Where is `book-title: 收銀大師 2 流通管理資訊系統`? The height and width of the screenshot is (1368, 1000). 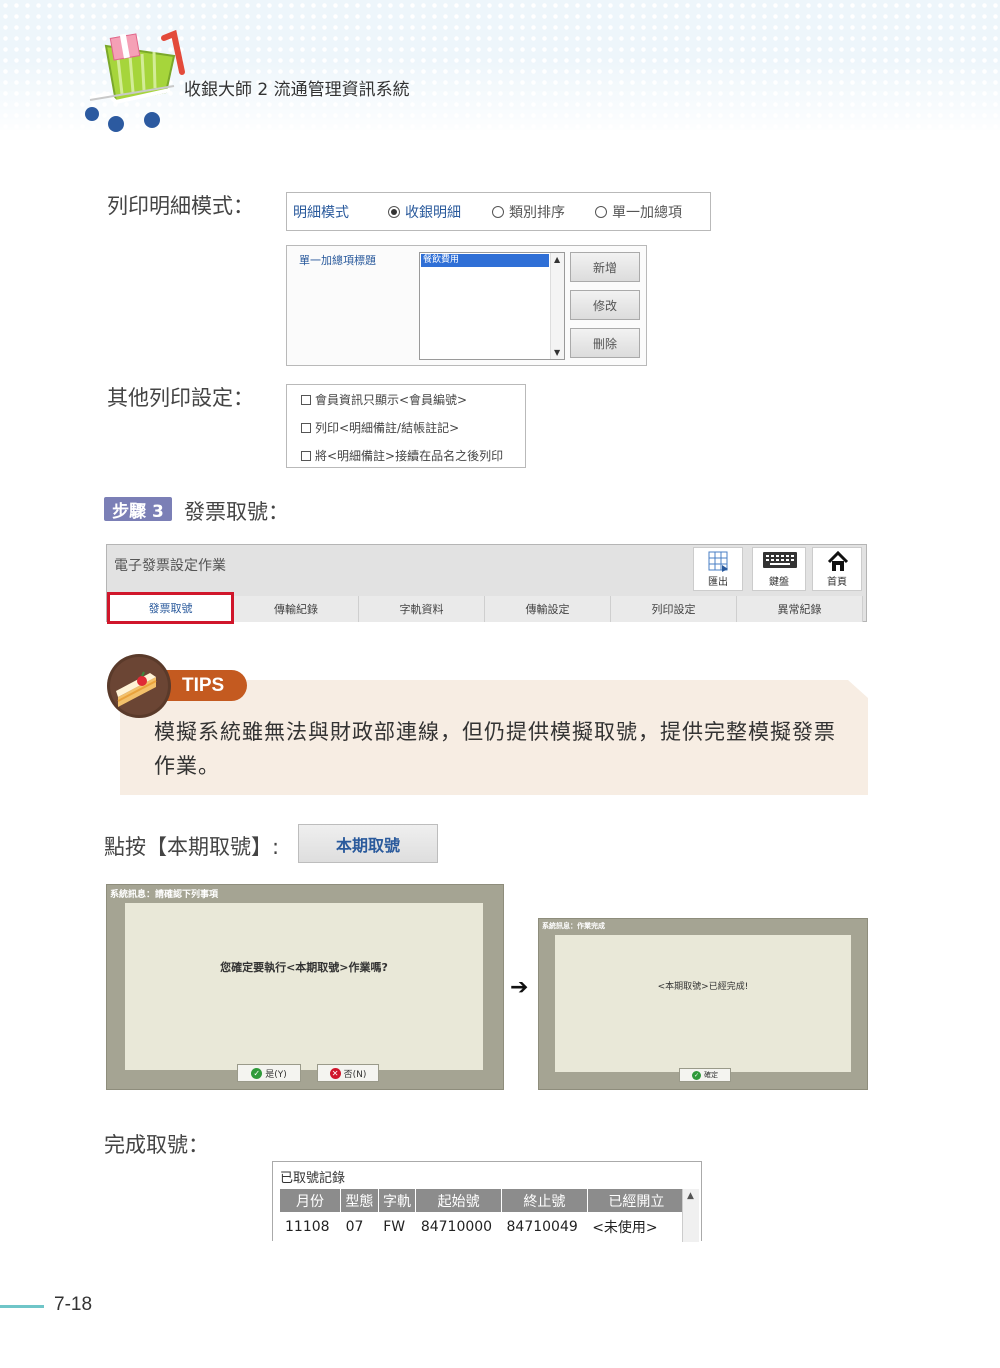
book-title: 收銀大師 2 流通管理資訊系統 is located at coordinates (297, 90).